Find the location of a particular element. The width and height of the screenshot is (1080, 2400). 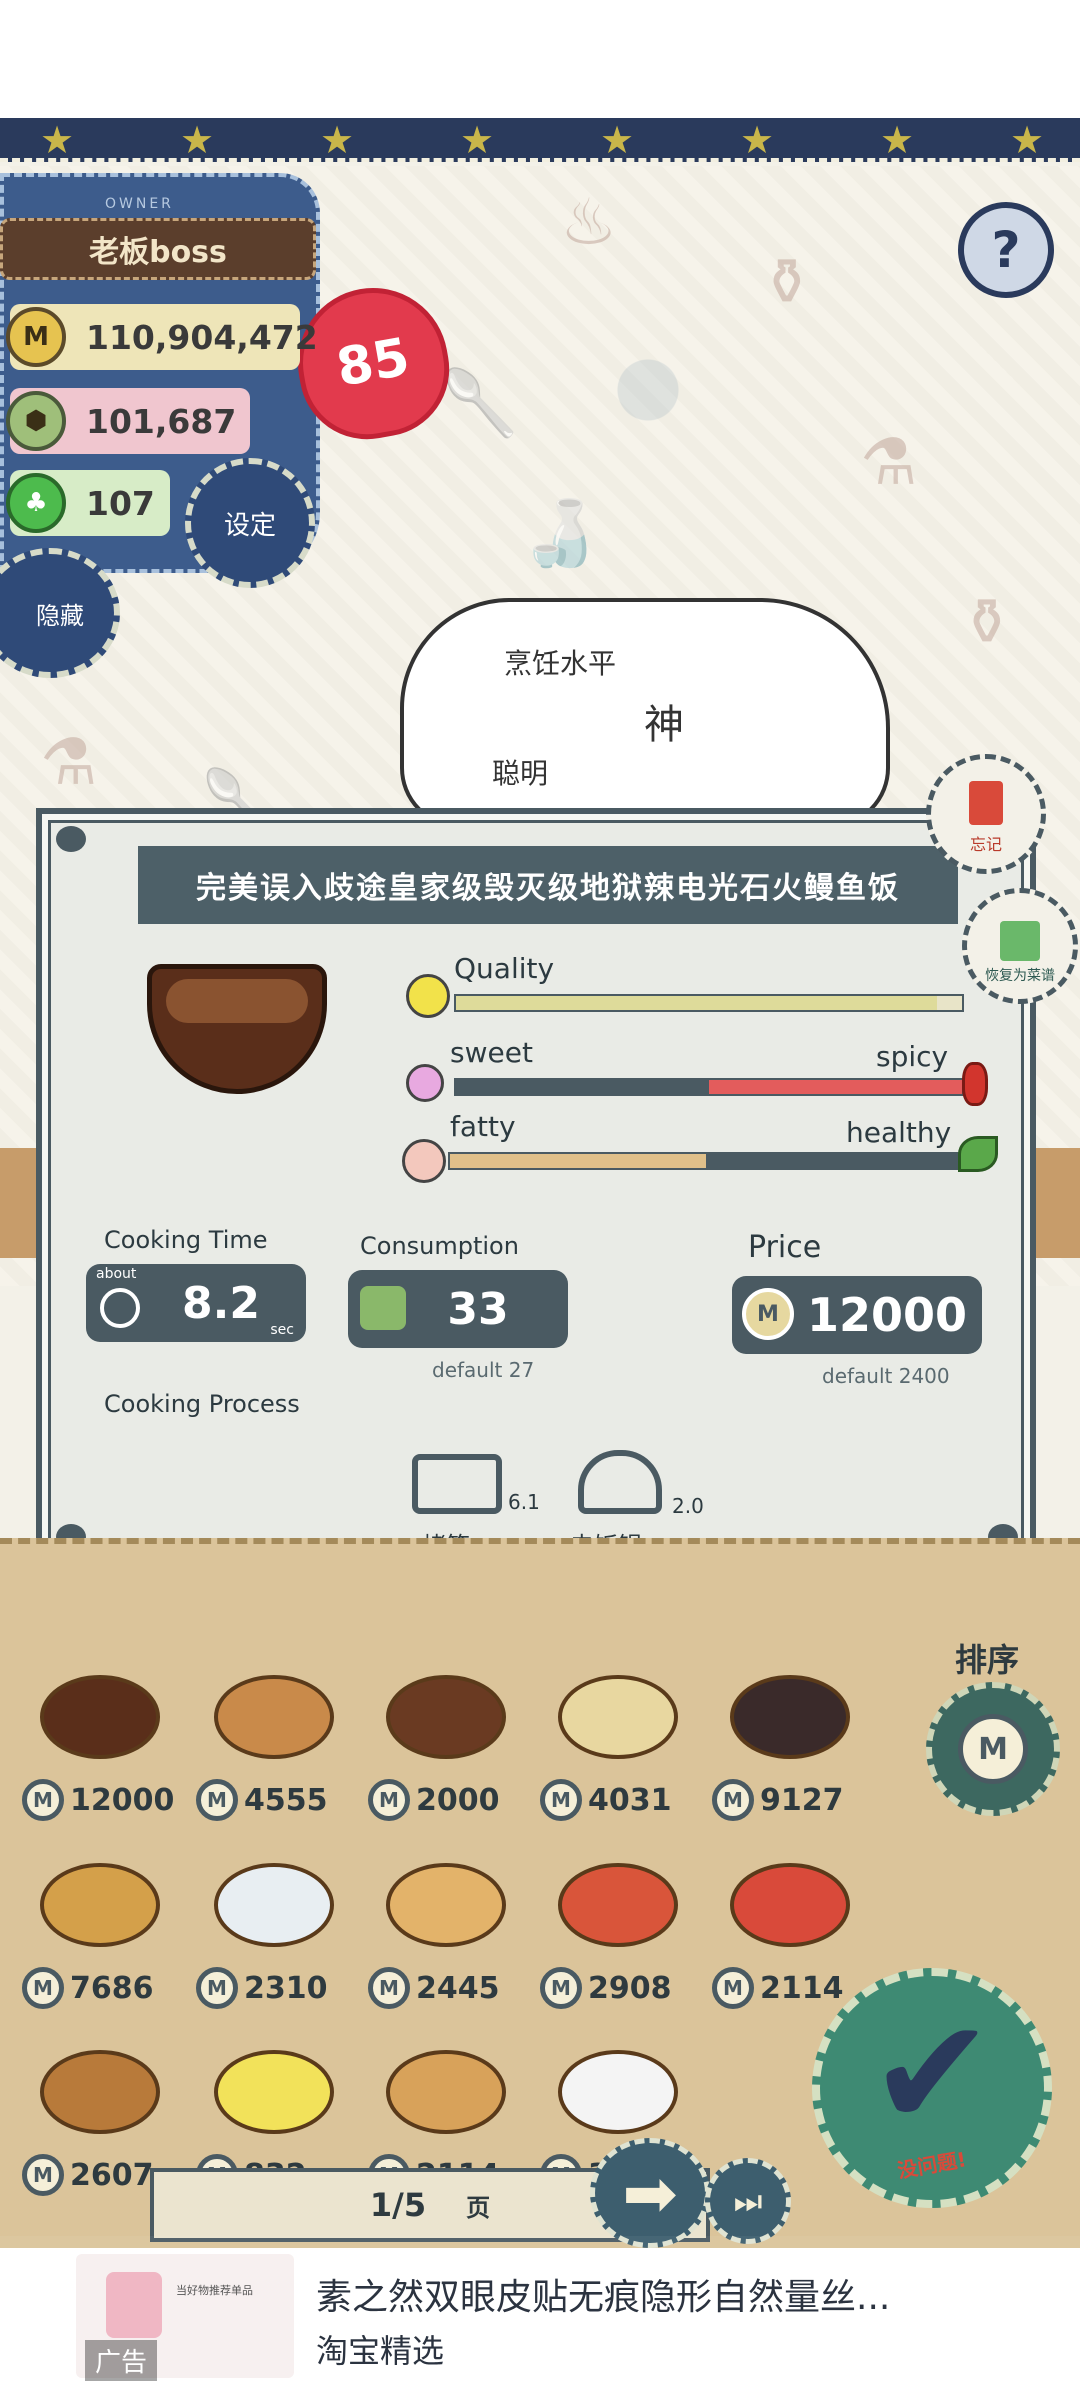

bear-corner-icon is located at coordinates (71, 839).